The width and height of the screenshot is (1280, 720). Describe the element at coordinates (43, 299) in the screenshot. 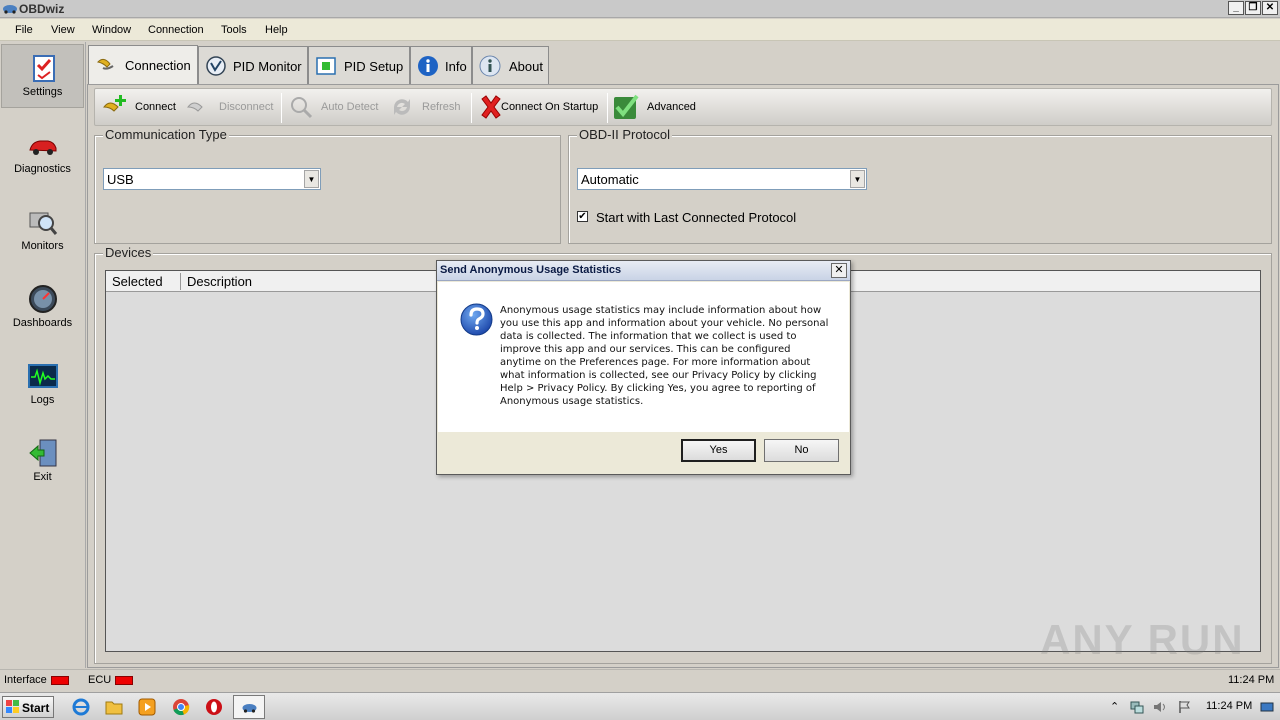

I see `gauge-icon` at that location.